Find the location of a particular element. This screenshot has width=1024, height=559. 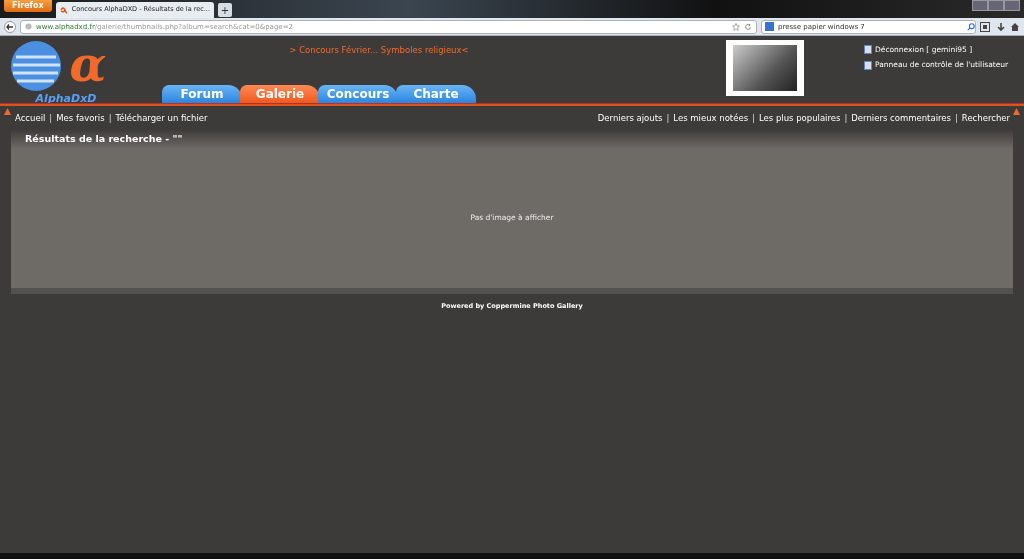

back-arrow-icon is located at coordinates (10, 26).